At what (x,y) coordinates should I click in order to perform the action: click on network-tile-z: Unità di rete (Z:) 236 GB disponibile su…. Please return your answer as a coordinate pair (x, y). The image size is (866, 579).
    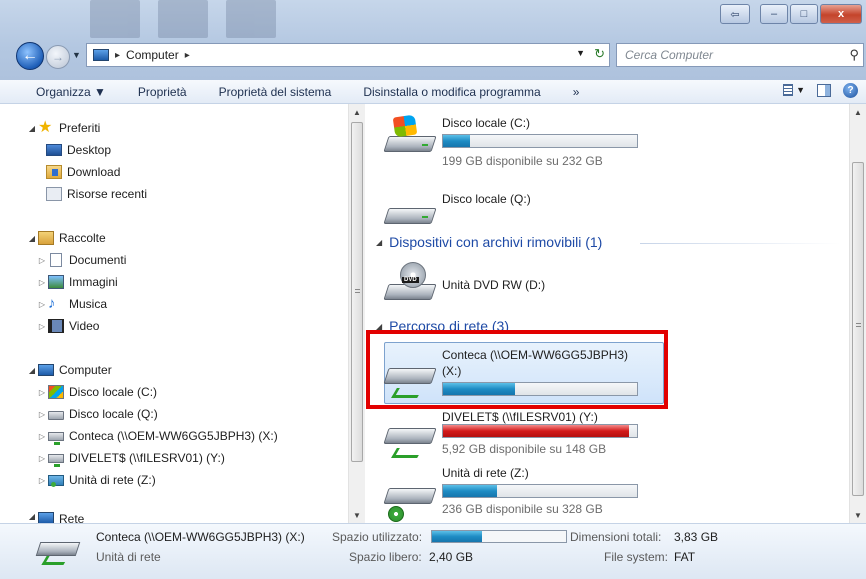
    Looking at the image, I should click on (511, 492).